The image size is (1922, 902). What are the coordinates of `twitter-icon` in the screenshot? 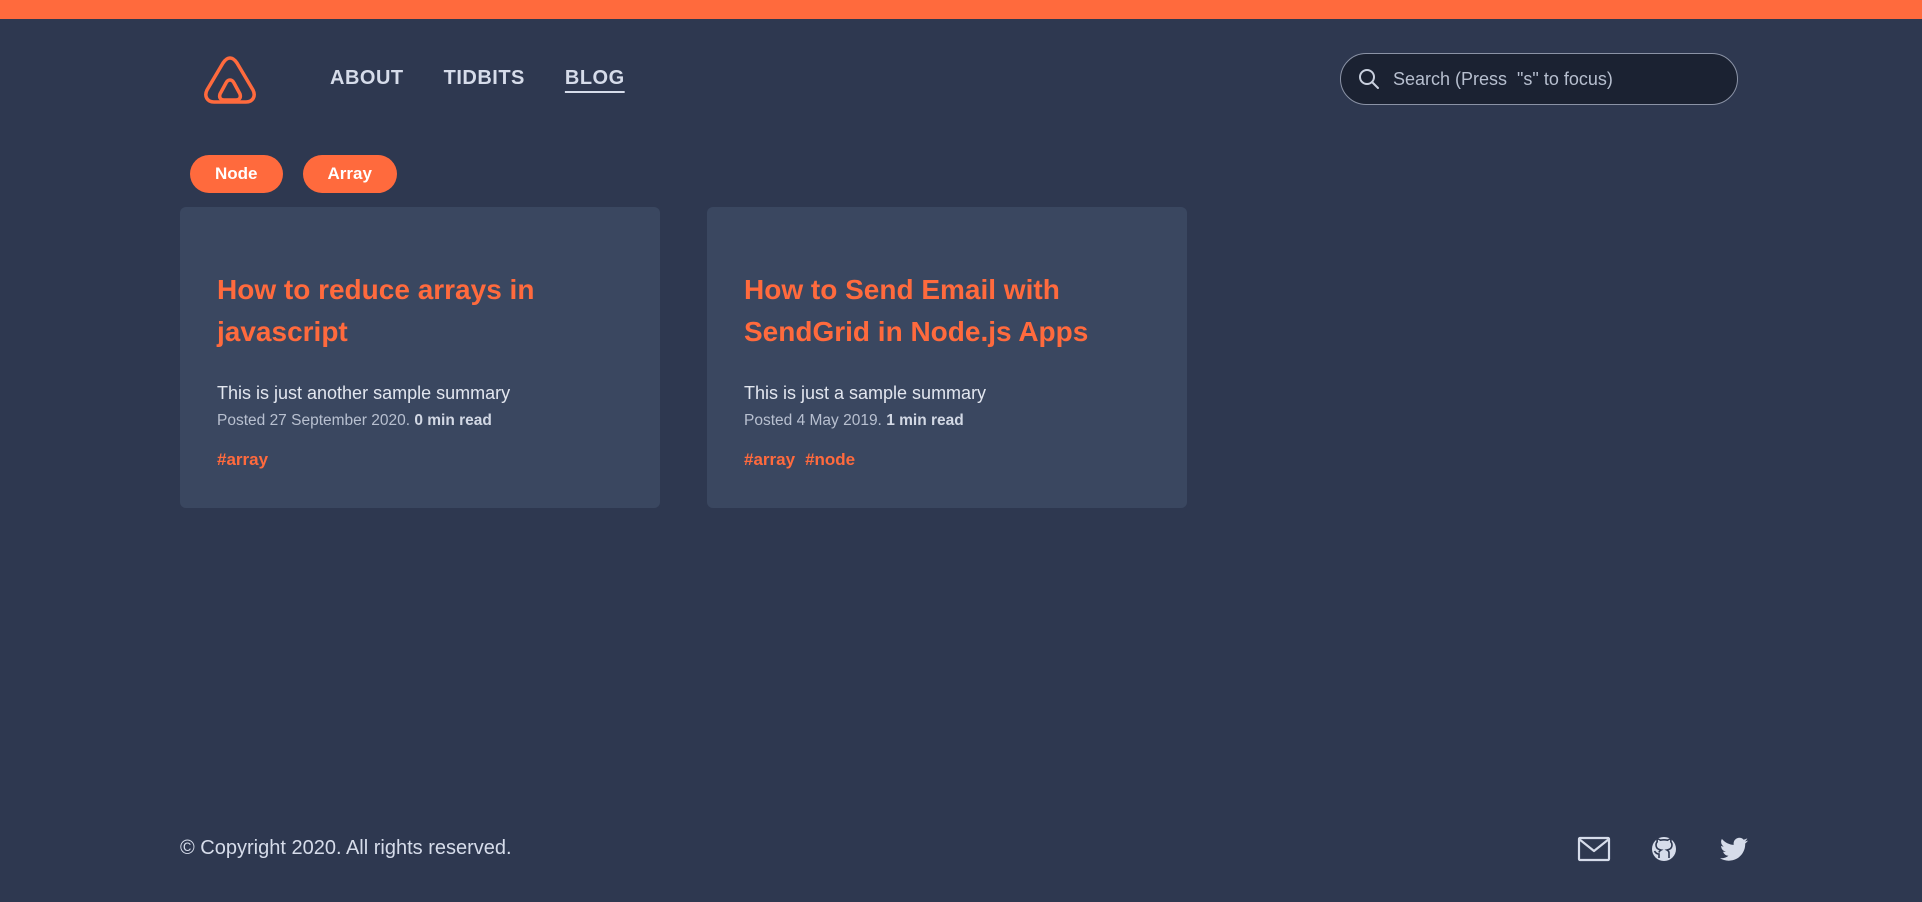 It's located at (1734, 849).